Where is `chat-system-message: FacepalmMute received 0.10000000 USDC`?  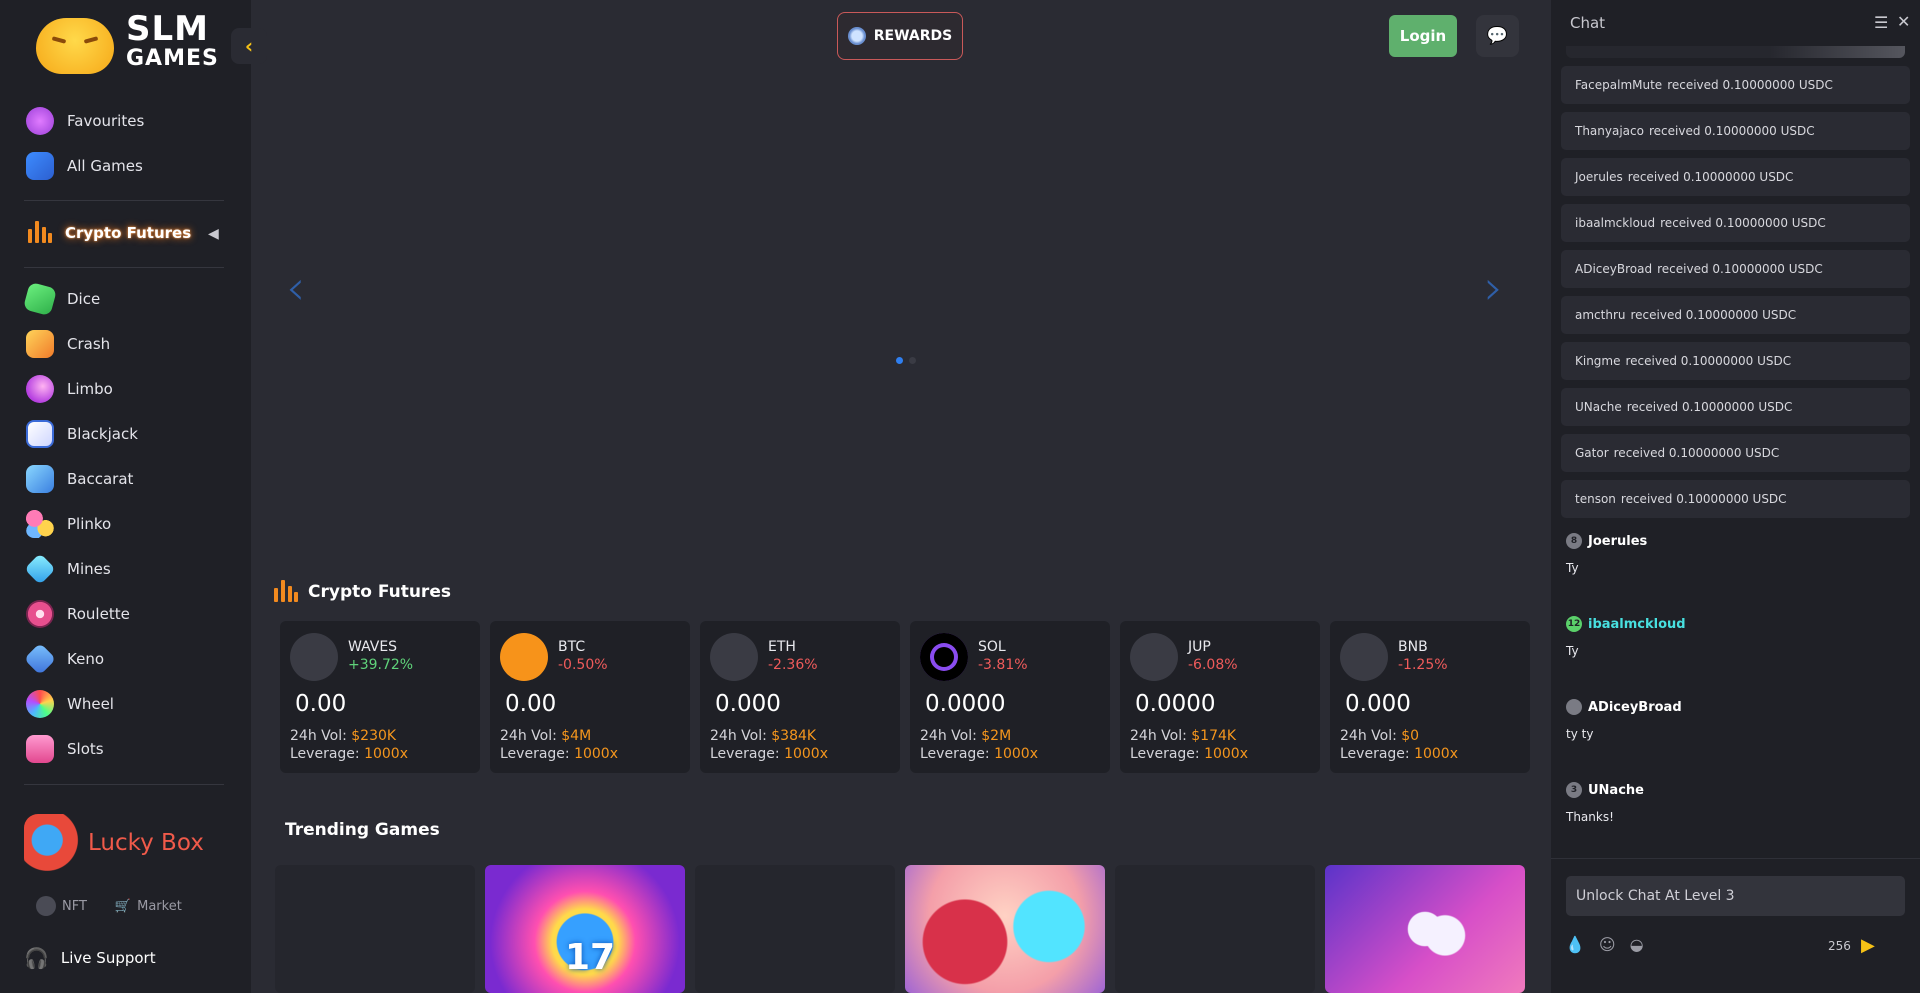 chat-system-message: FacepalmMute received 0.10000000 USDC is located at coordinates (1735, 85).